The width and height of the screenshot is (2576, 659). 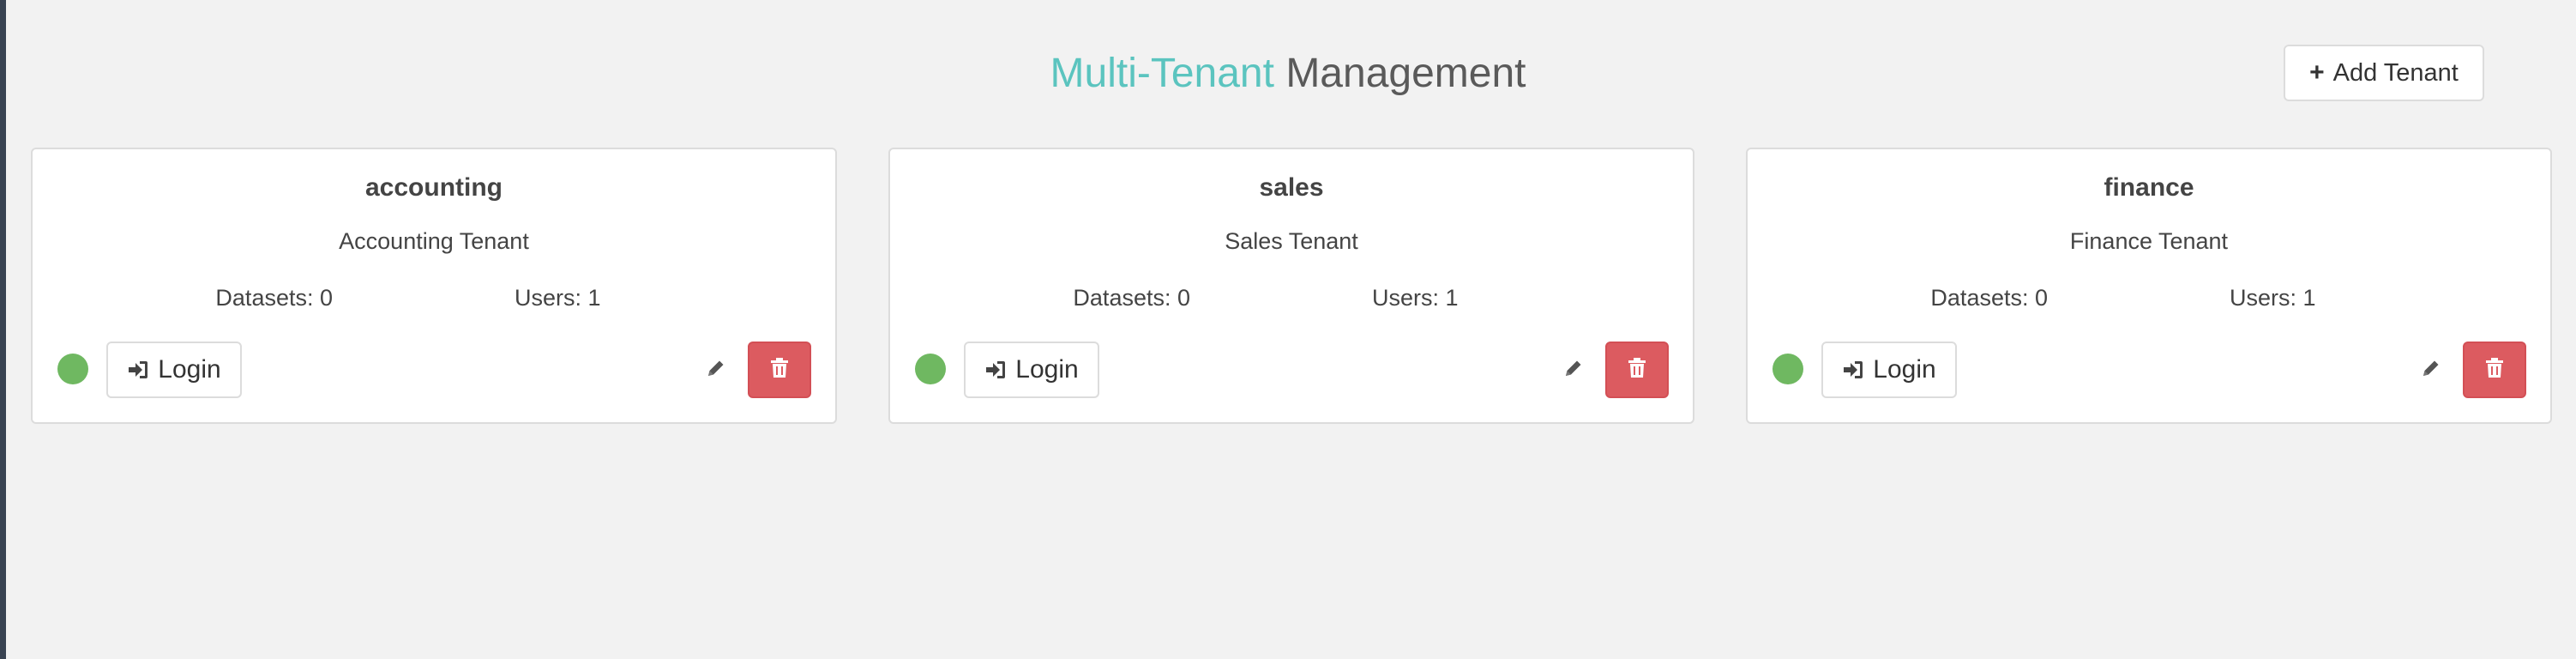 I want to click on tenant-name: sales, so click(x=1291, y=187).